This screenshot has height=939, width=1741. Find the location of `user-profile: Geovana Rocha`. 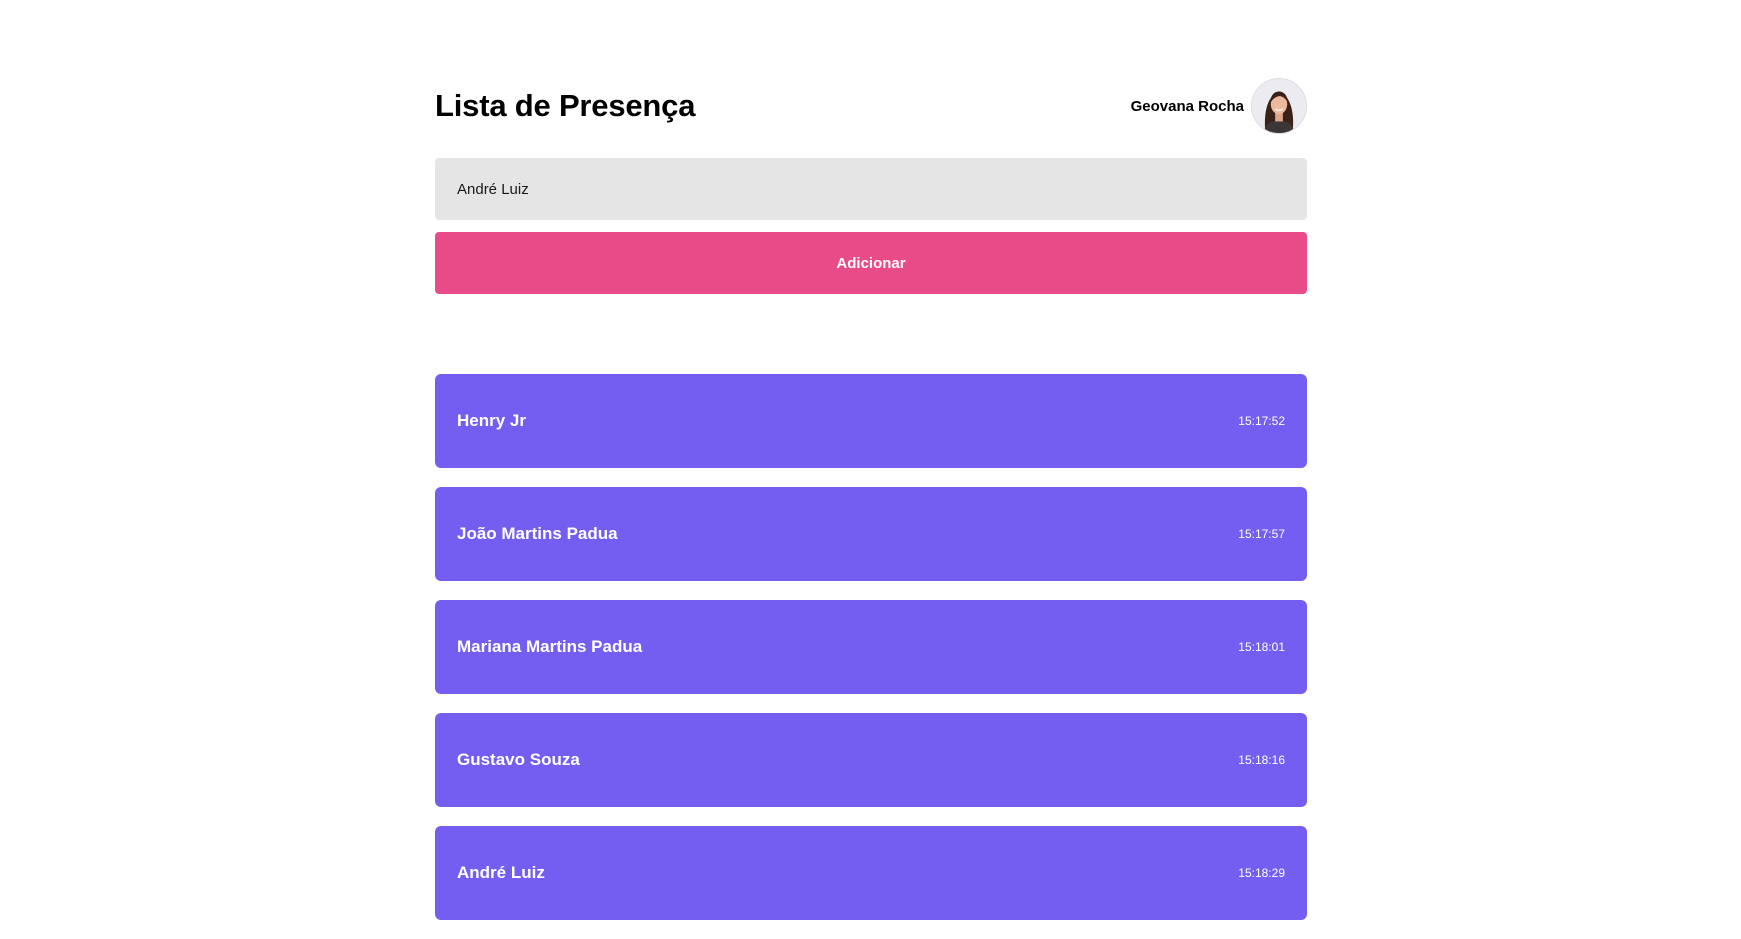

user-profile: Geovana Rocha is located at coordinates (1219, 106).